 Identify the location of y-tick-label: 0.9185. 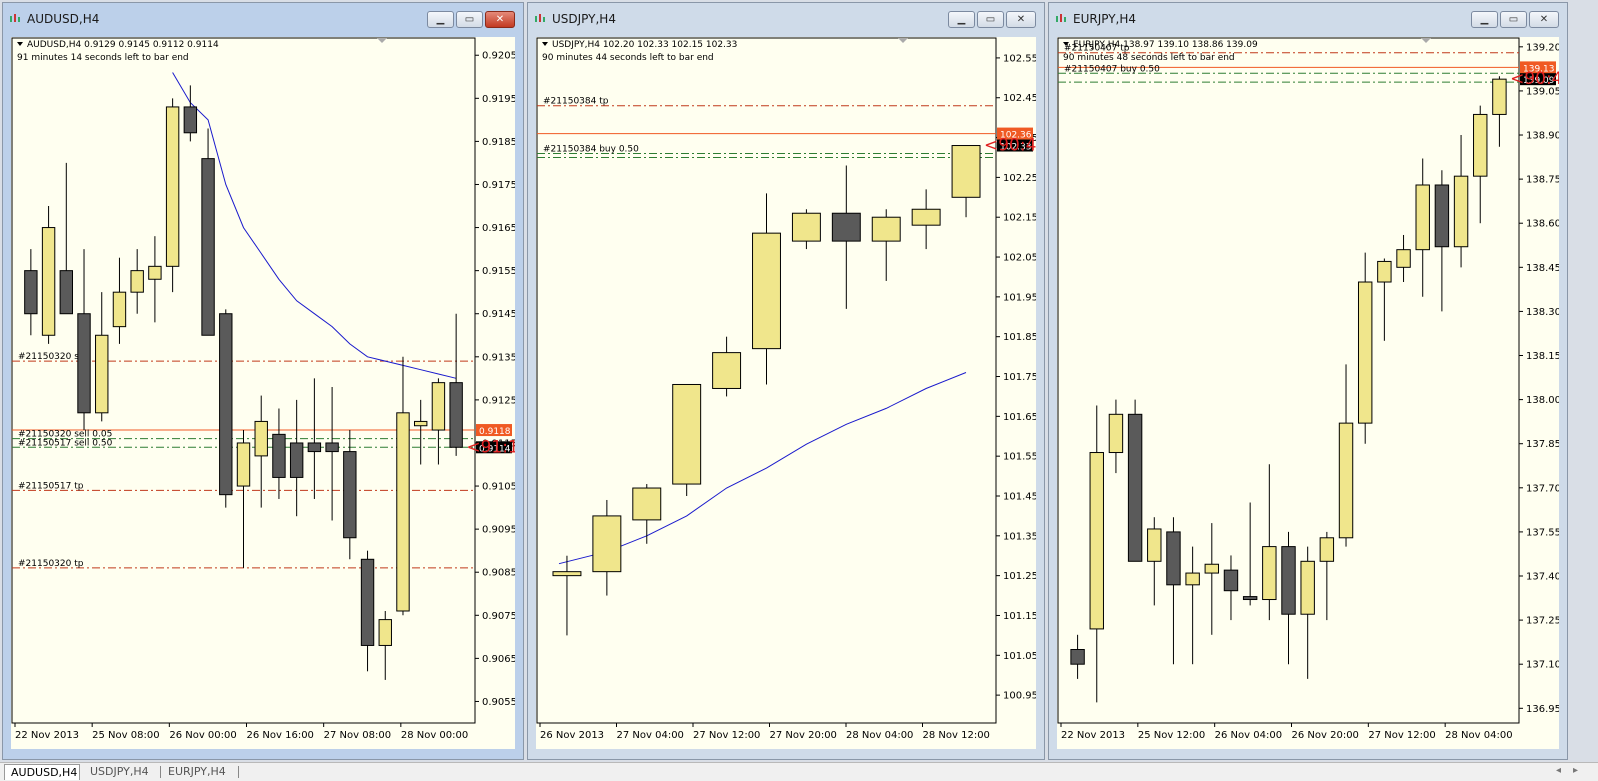
(498, 142).